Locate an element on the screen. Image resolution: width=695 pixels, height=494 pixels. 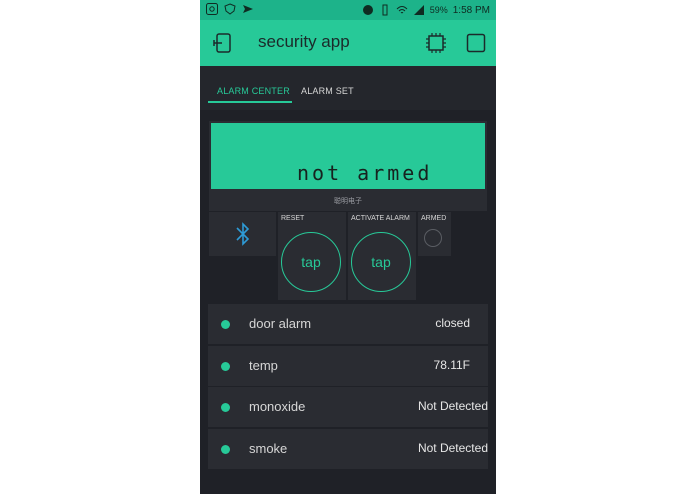
temp-value: 78.11F is located at coordinates (451, 364).